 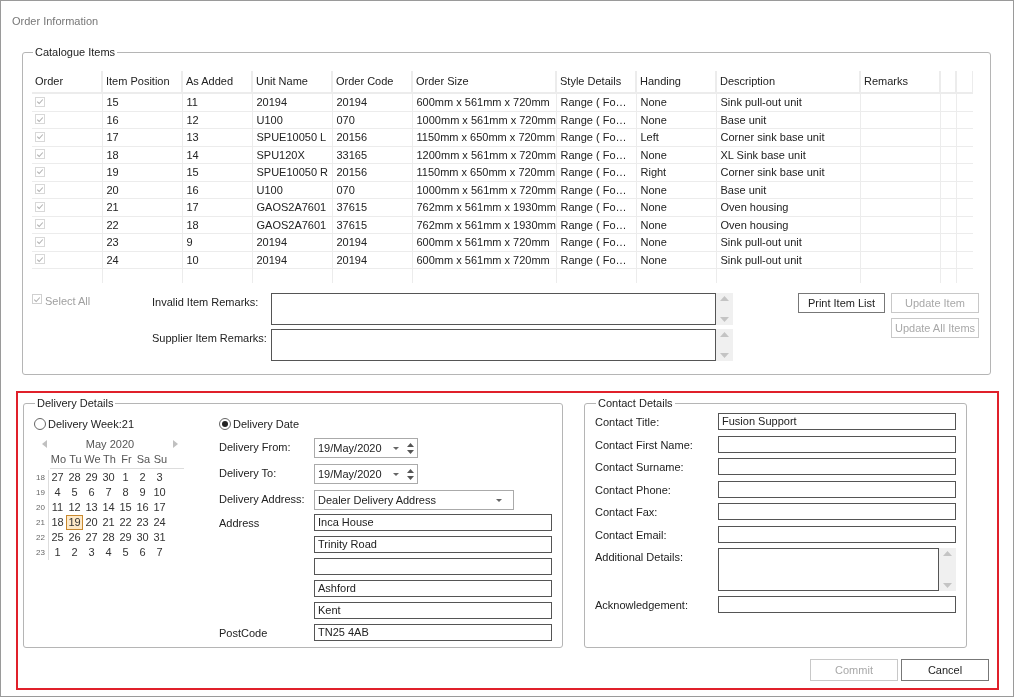 What do you see at coordinates (143, 459) in the screenshot?
I see `weekday-label: Sa` at bounding box center [143, 459].